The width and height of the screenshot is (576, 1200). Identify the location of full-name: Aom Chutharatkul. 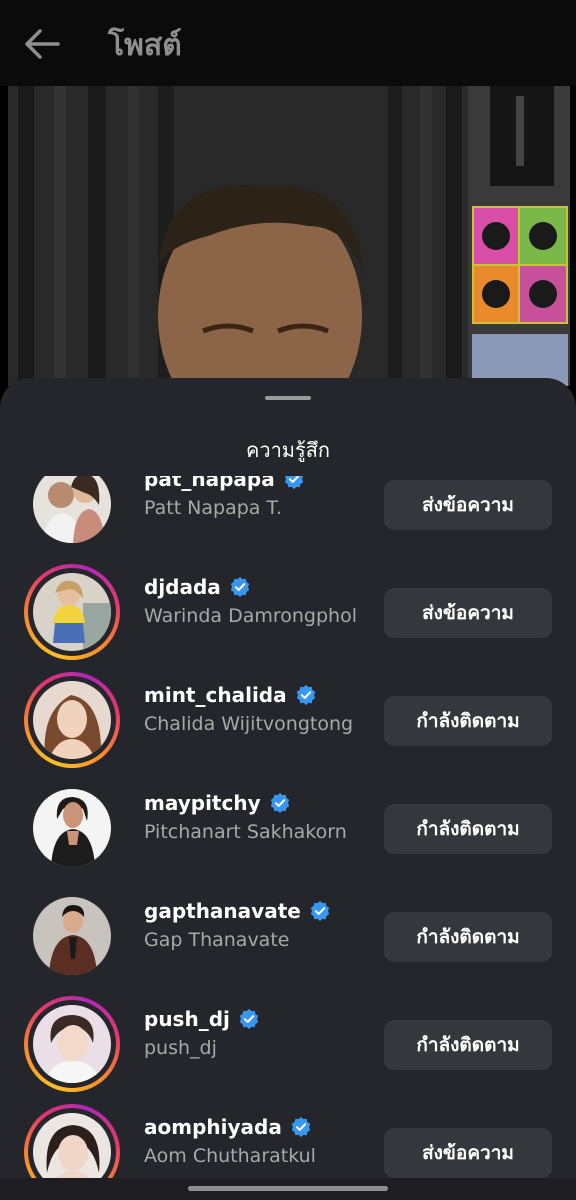
(230, 1156).